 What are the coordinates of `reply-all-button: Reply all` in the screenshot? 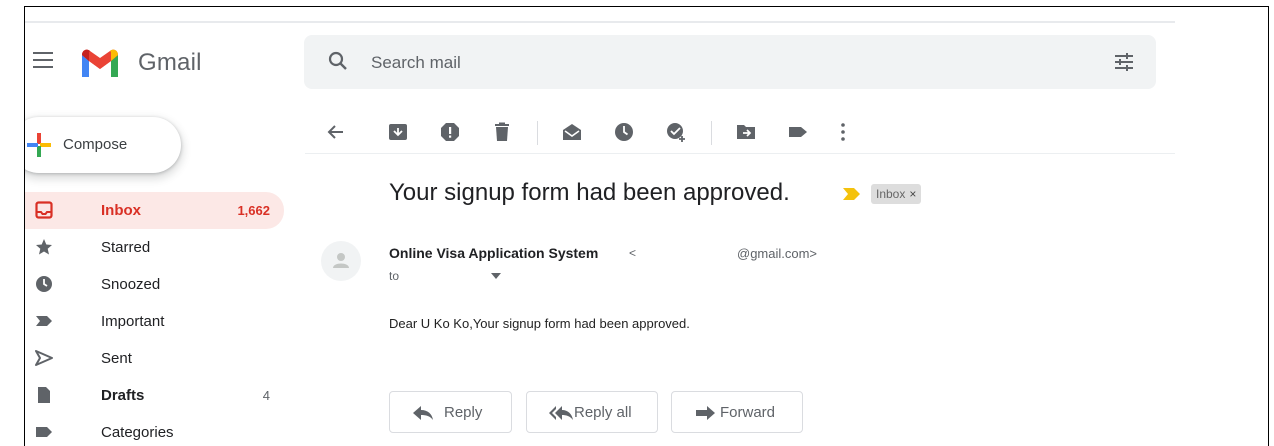 It's located at (592, 412).